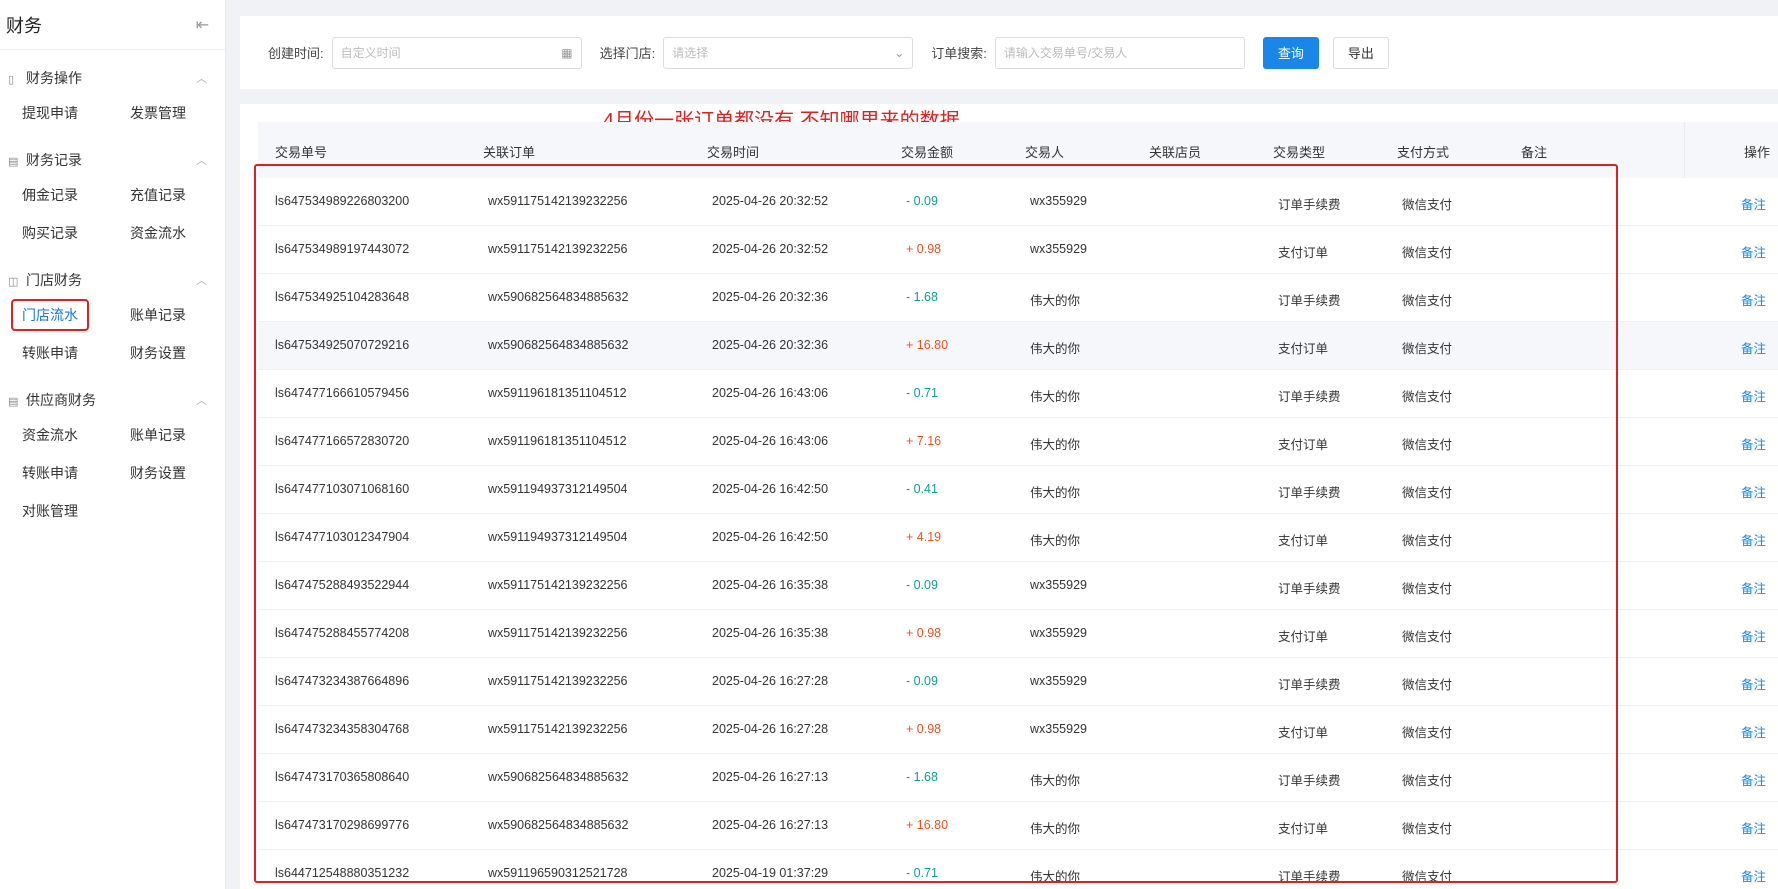 This screenshot has width=1778, height=889. Describe the element at coordinates (770, 825) in the screenshot. I see `cell-time: 2025-04-26 16:27:13` at that location.